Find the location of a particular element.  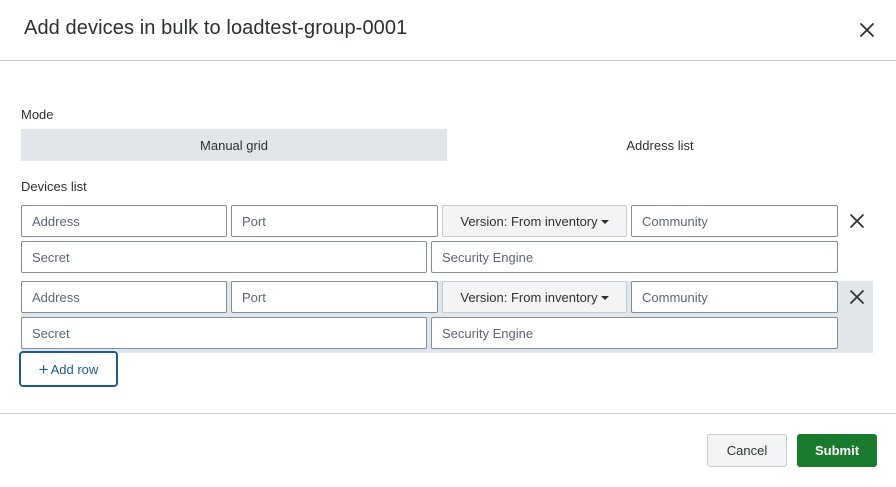

mode-toggle: Manual grid Address list is located at coordinates (447, 145).